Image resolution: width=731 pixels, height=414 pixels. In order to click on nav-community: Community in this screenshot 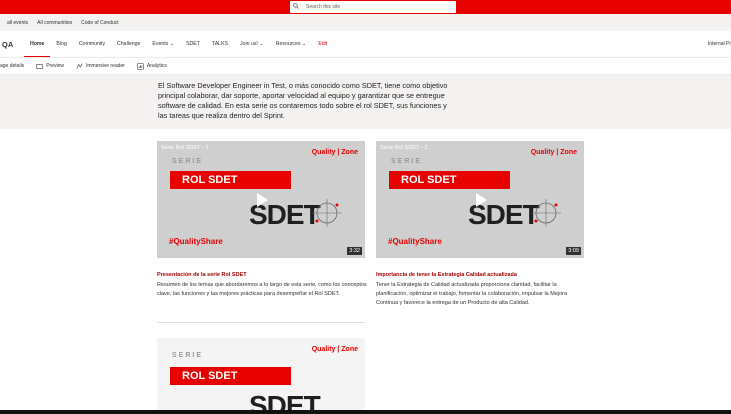, I will do `click(92, 44)`.